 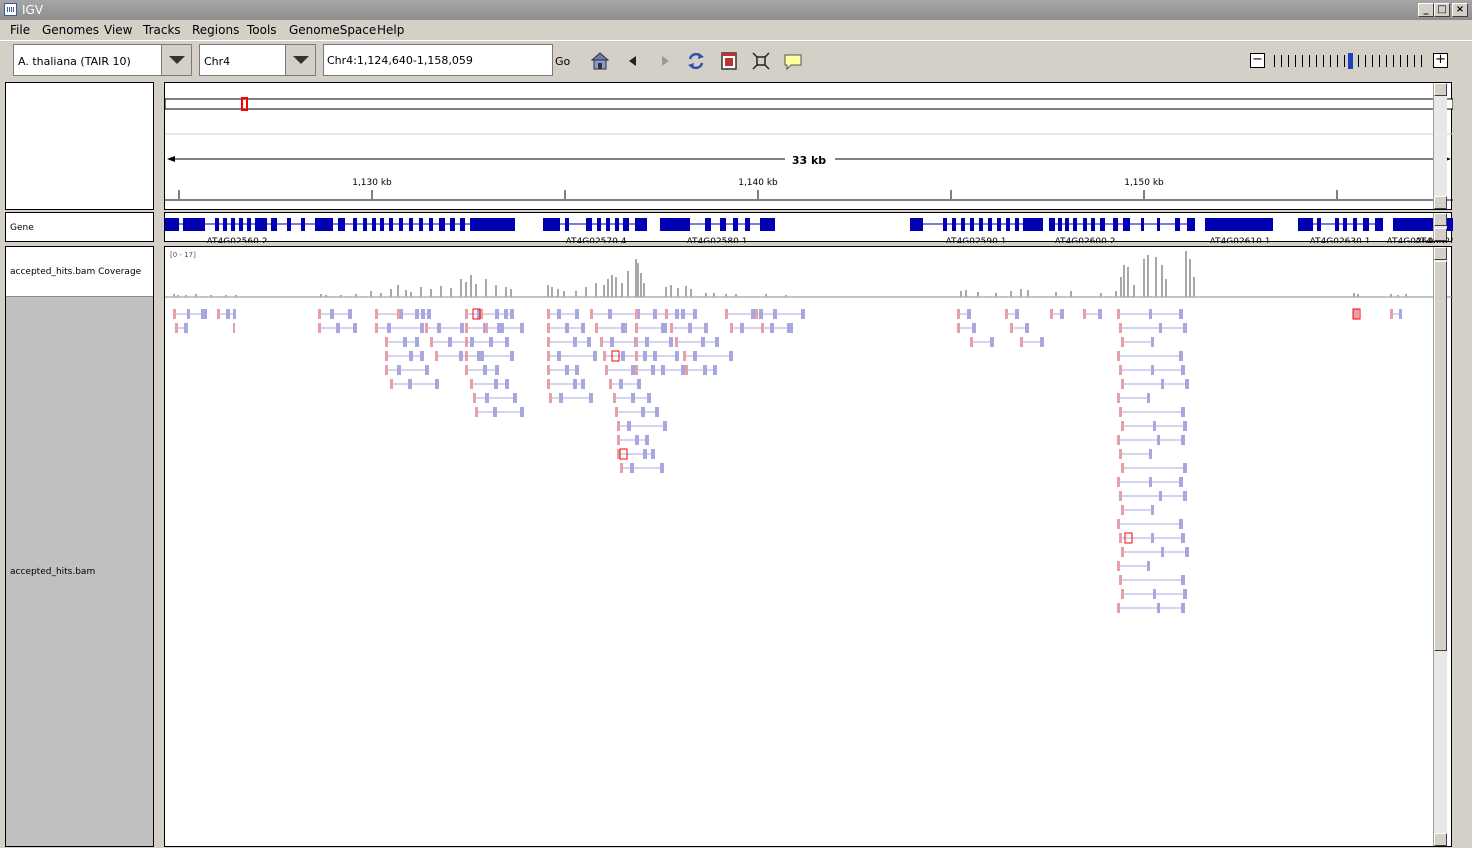 I want to click on zoom-in-button: +, so click(x=1440, y=60).